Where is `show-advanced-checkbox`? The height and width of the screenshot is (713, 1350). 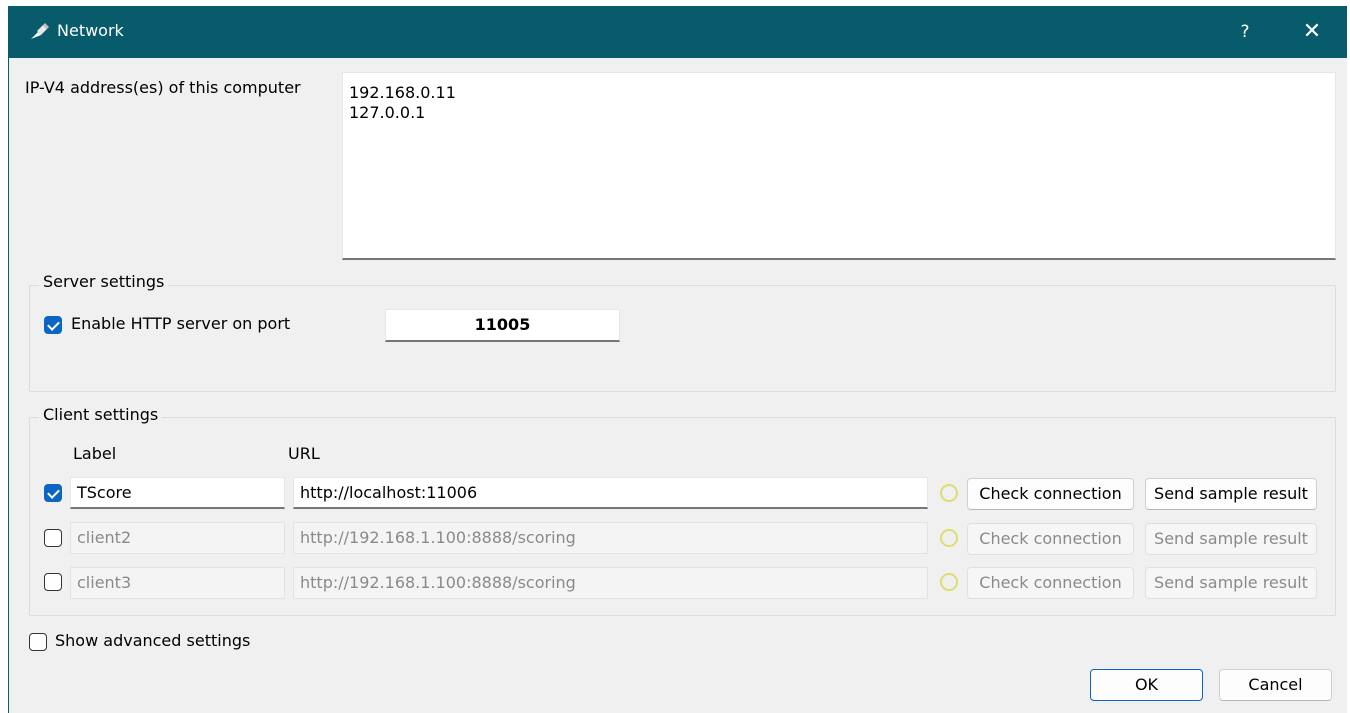 show-advanced-checkbox is located at coordinates (38, 642).